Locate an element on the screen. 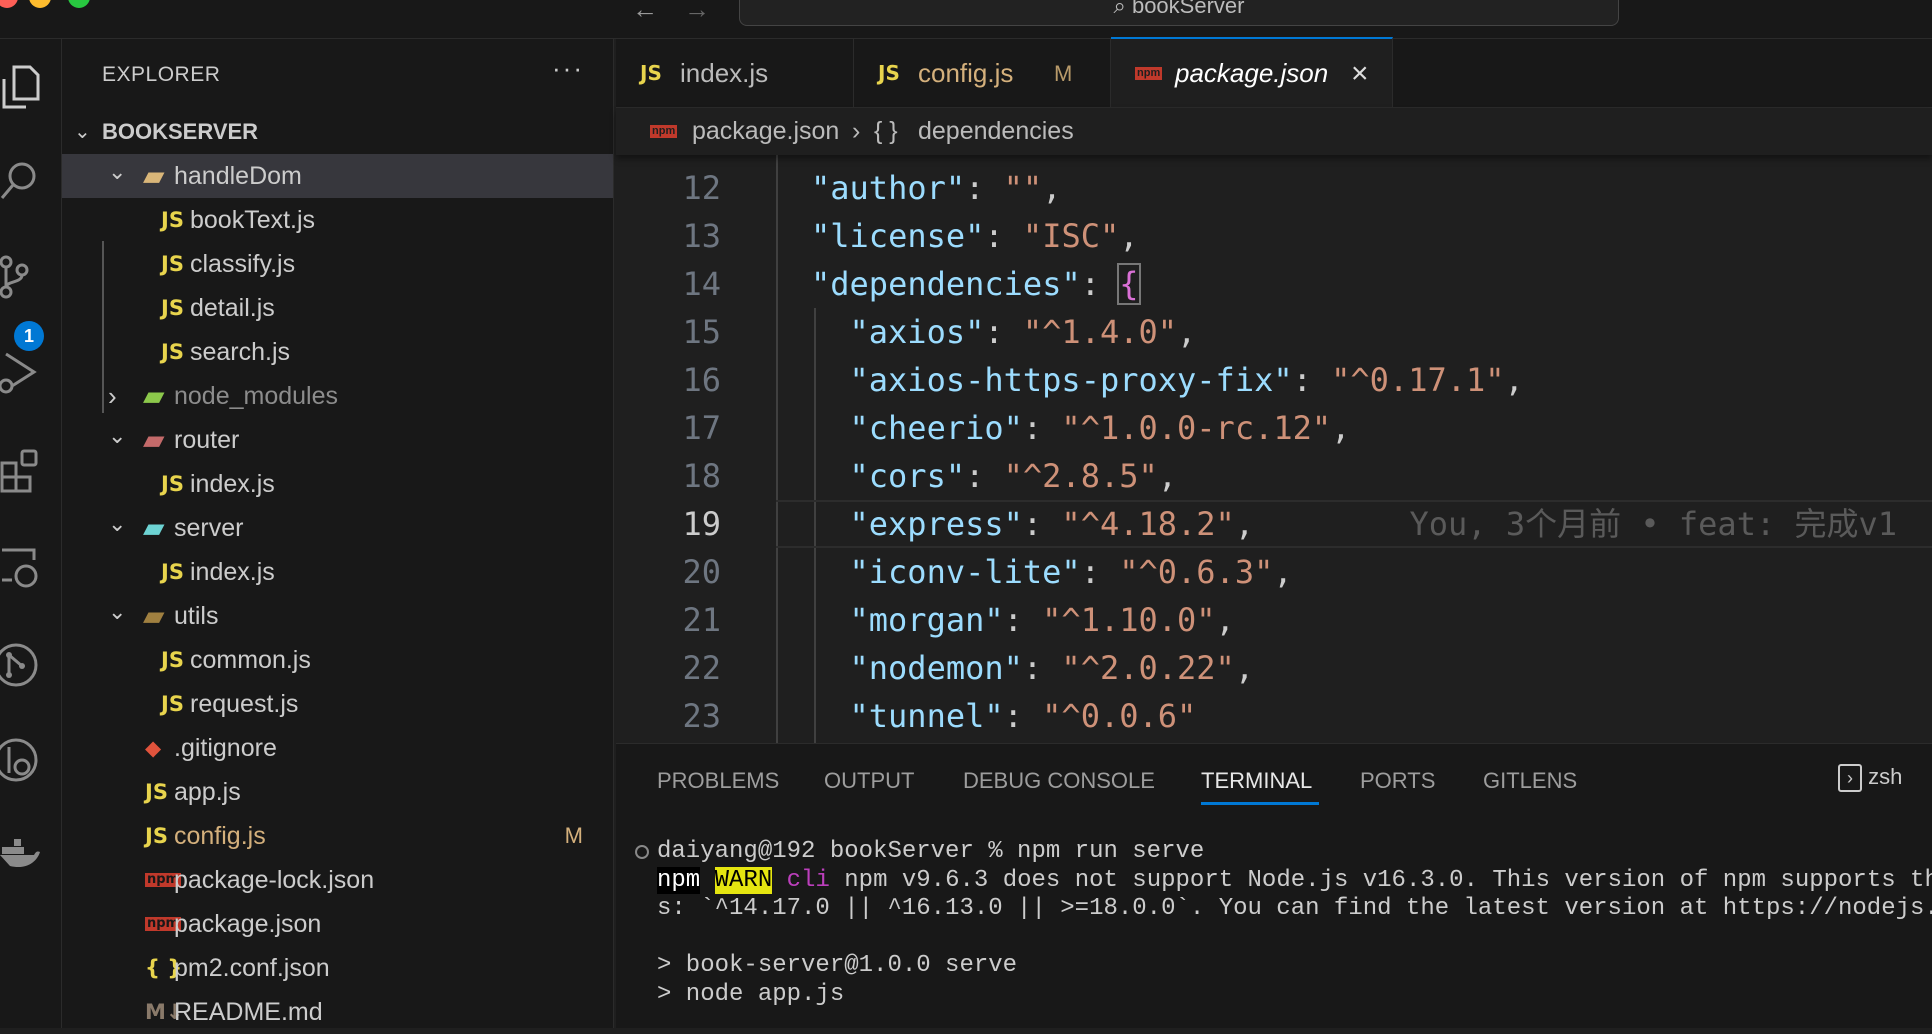 The image size is (1932, 1034). breadcrumb-symbol: dependencies is located at coordinates (996, 131).